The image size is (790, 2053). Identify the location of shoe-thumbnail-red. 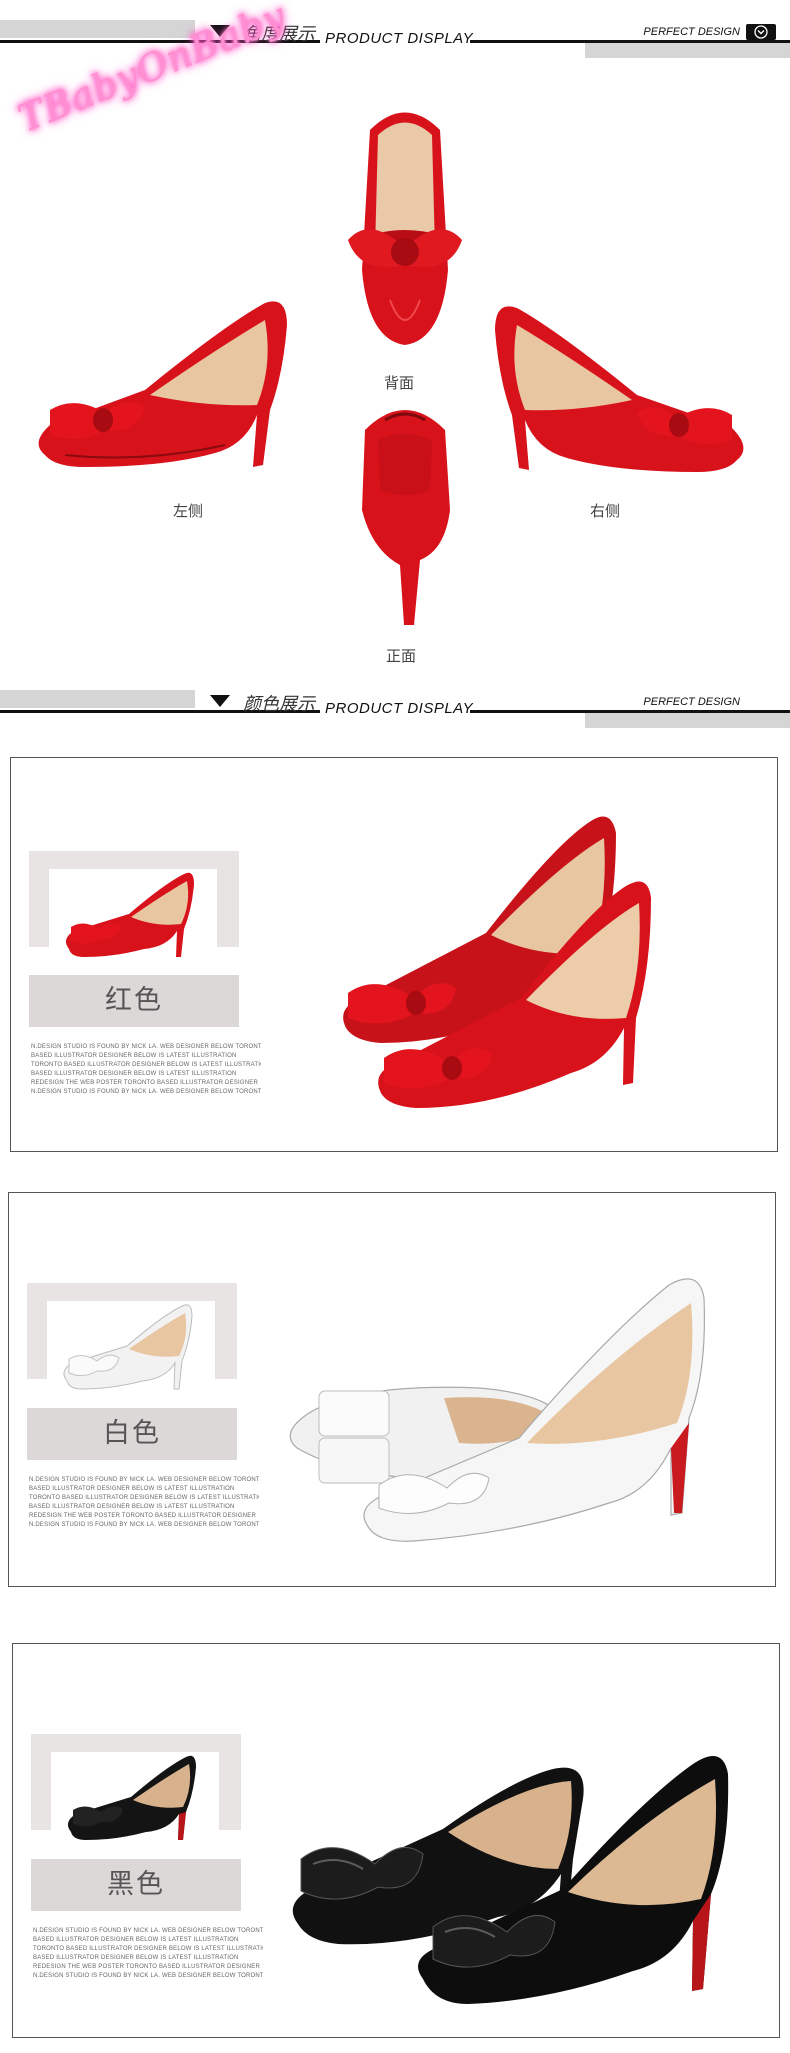
(129, 914).